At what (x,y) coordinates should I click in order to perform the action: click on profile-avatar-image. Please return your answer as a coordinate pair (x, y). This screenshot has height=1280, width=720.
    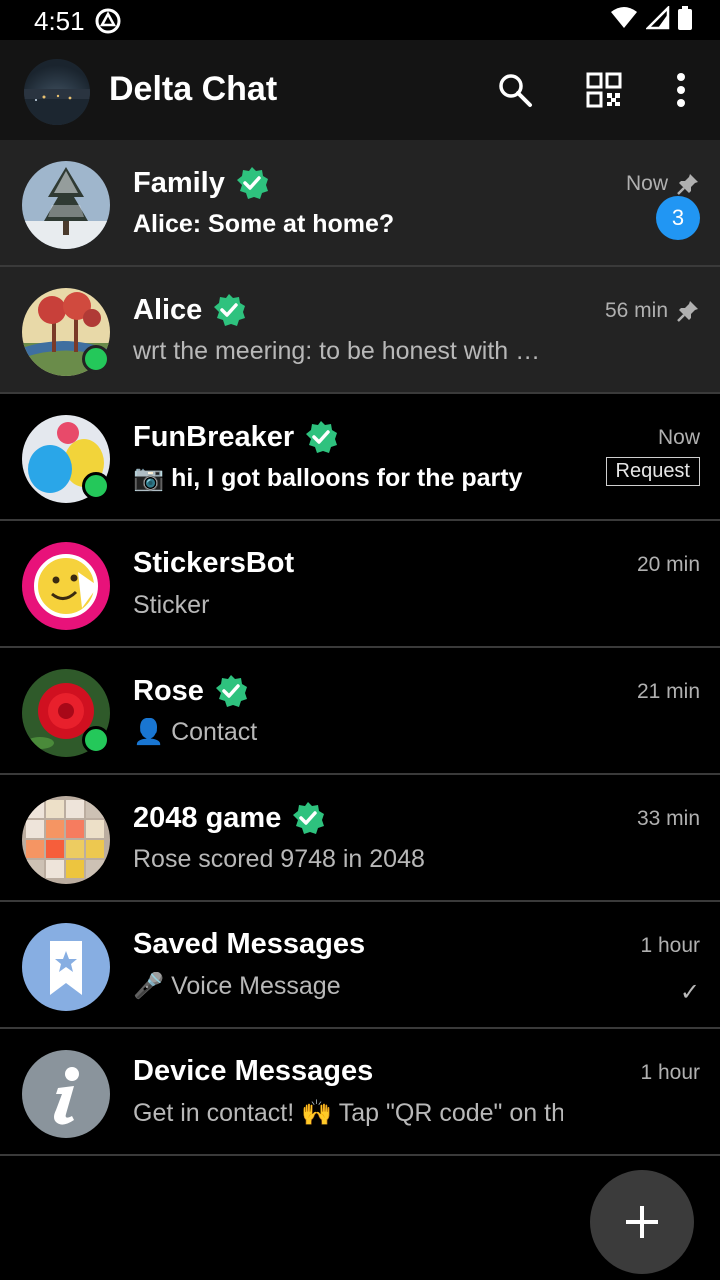
    Looking at the image, I should click on (57, 107).